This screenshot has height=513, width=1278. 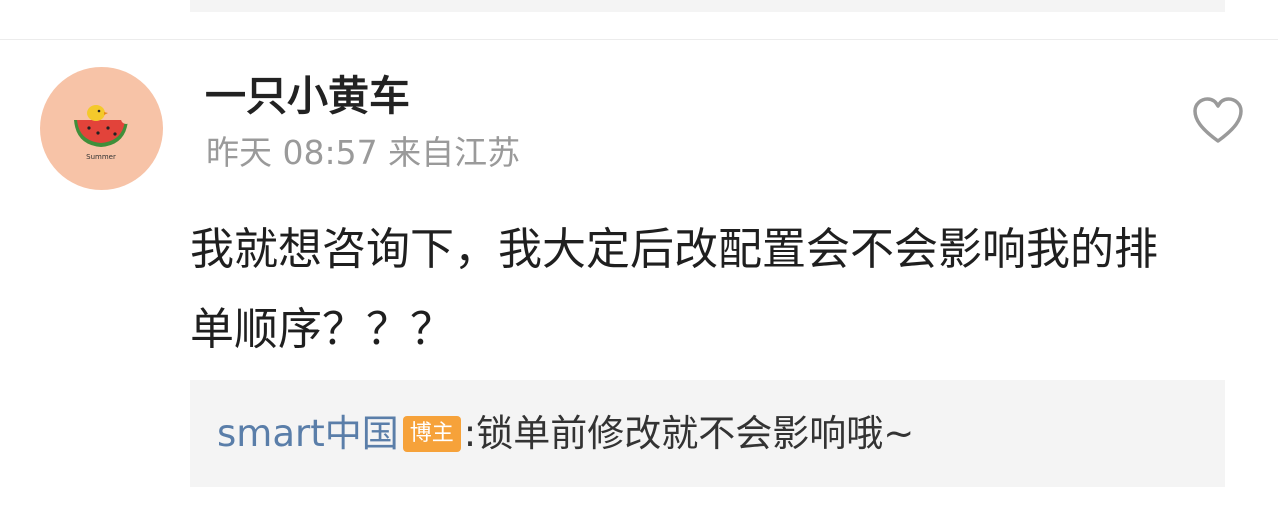 What do you see at coordinates (101, 157) in the screenshot?
I see `svg-text: Summer` at bounding box center [101, 157].